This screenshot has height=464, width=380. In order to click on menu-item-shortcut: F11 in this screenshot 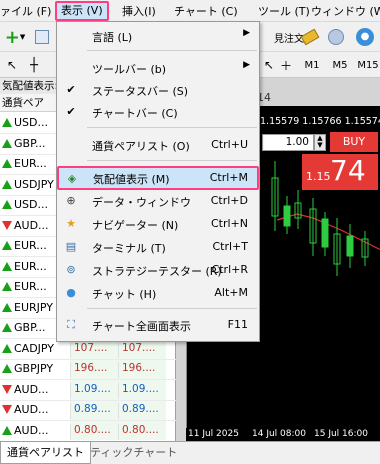, I will do `click(237, 324)`.